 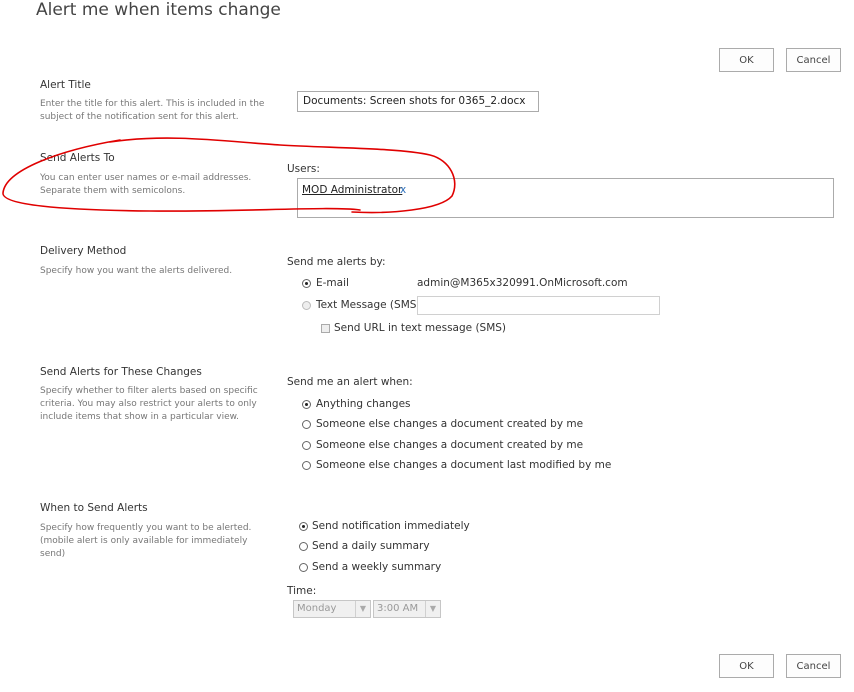 I want to click on when-option-label: Send notification immediately, so click(x=391, y=526).